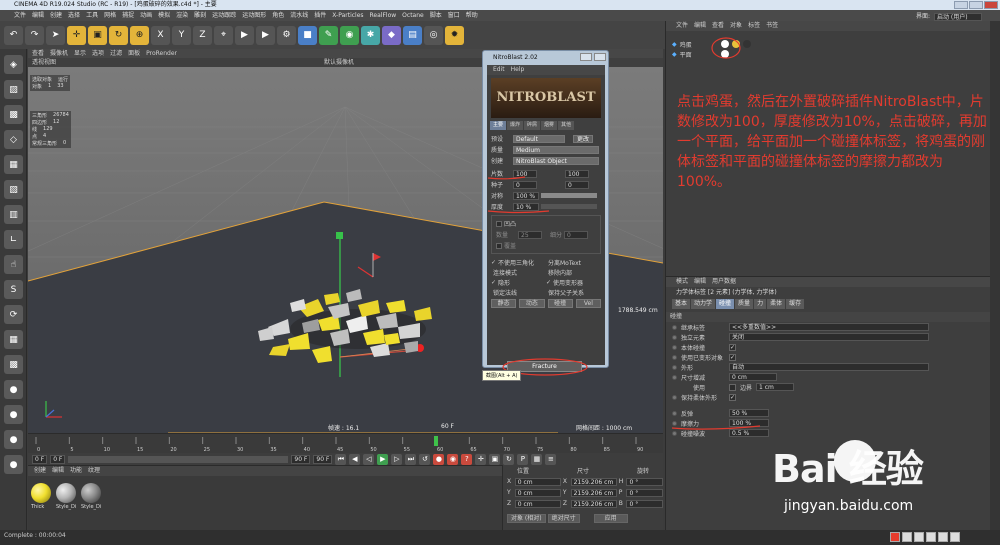 The image size is (1000, 545). What do you see at coordinates (724, 282) in the screenshot?
I see `attr-menu-userdata: 用户数据` at bounding box center [724, 282].